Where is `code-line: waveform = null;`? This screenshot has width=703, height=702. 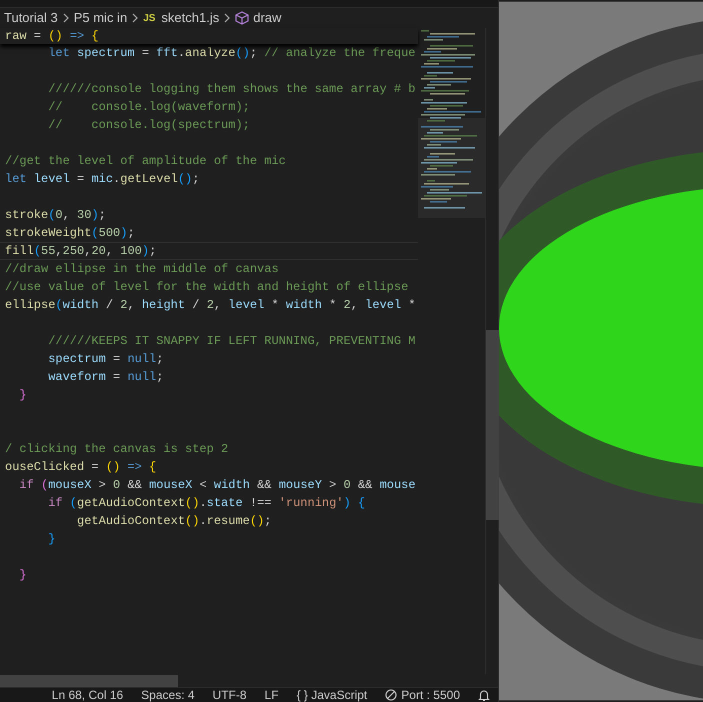 code-line: waveform = null; is located at coordinates (105, 377).